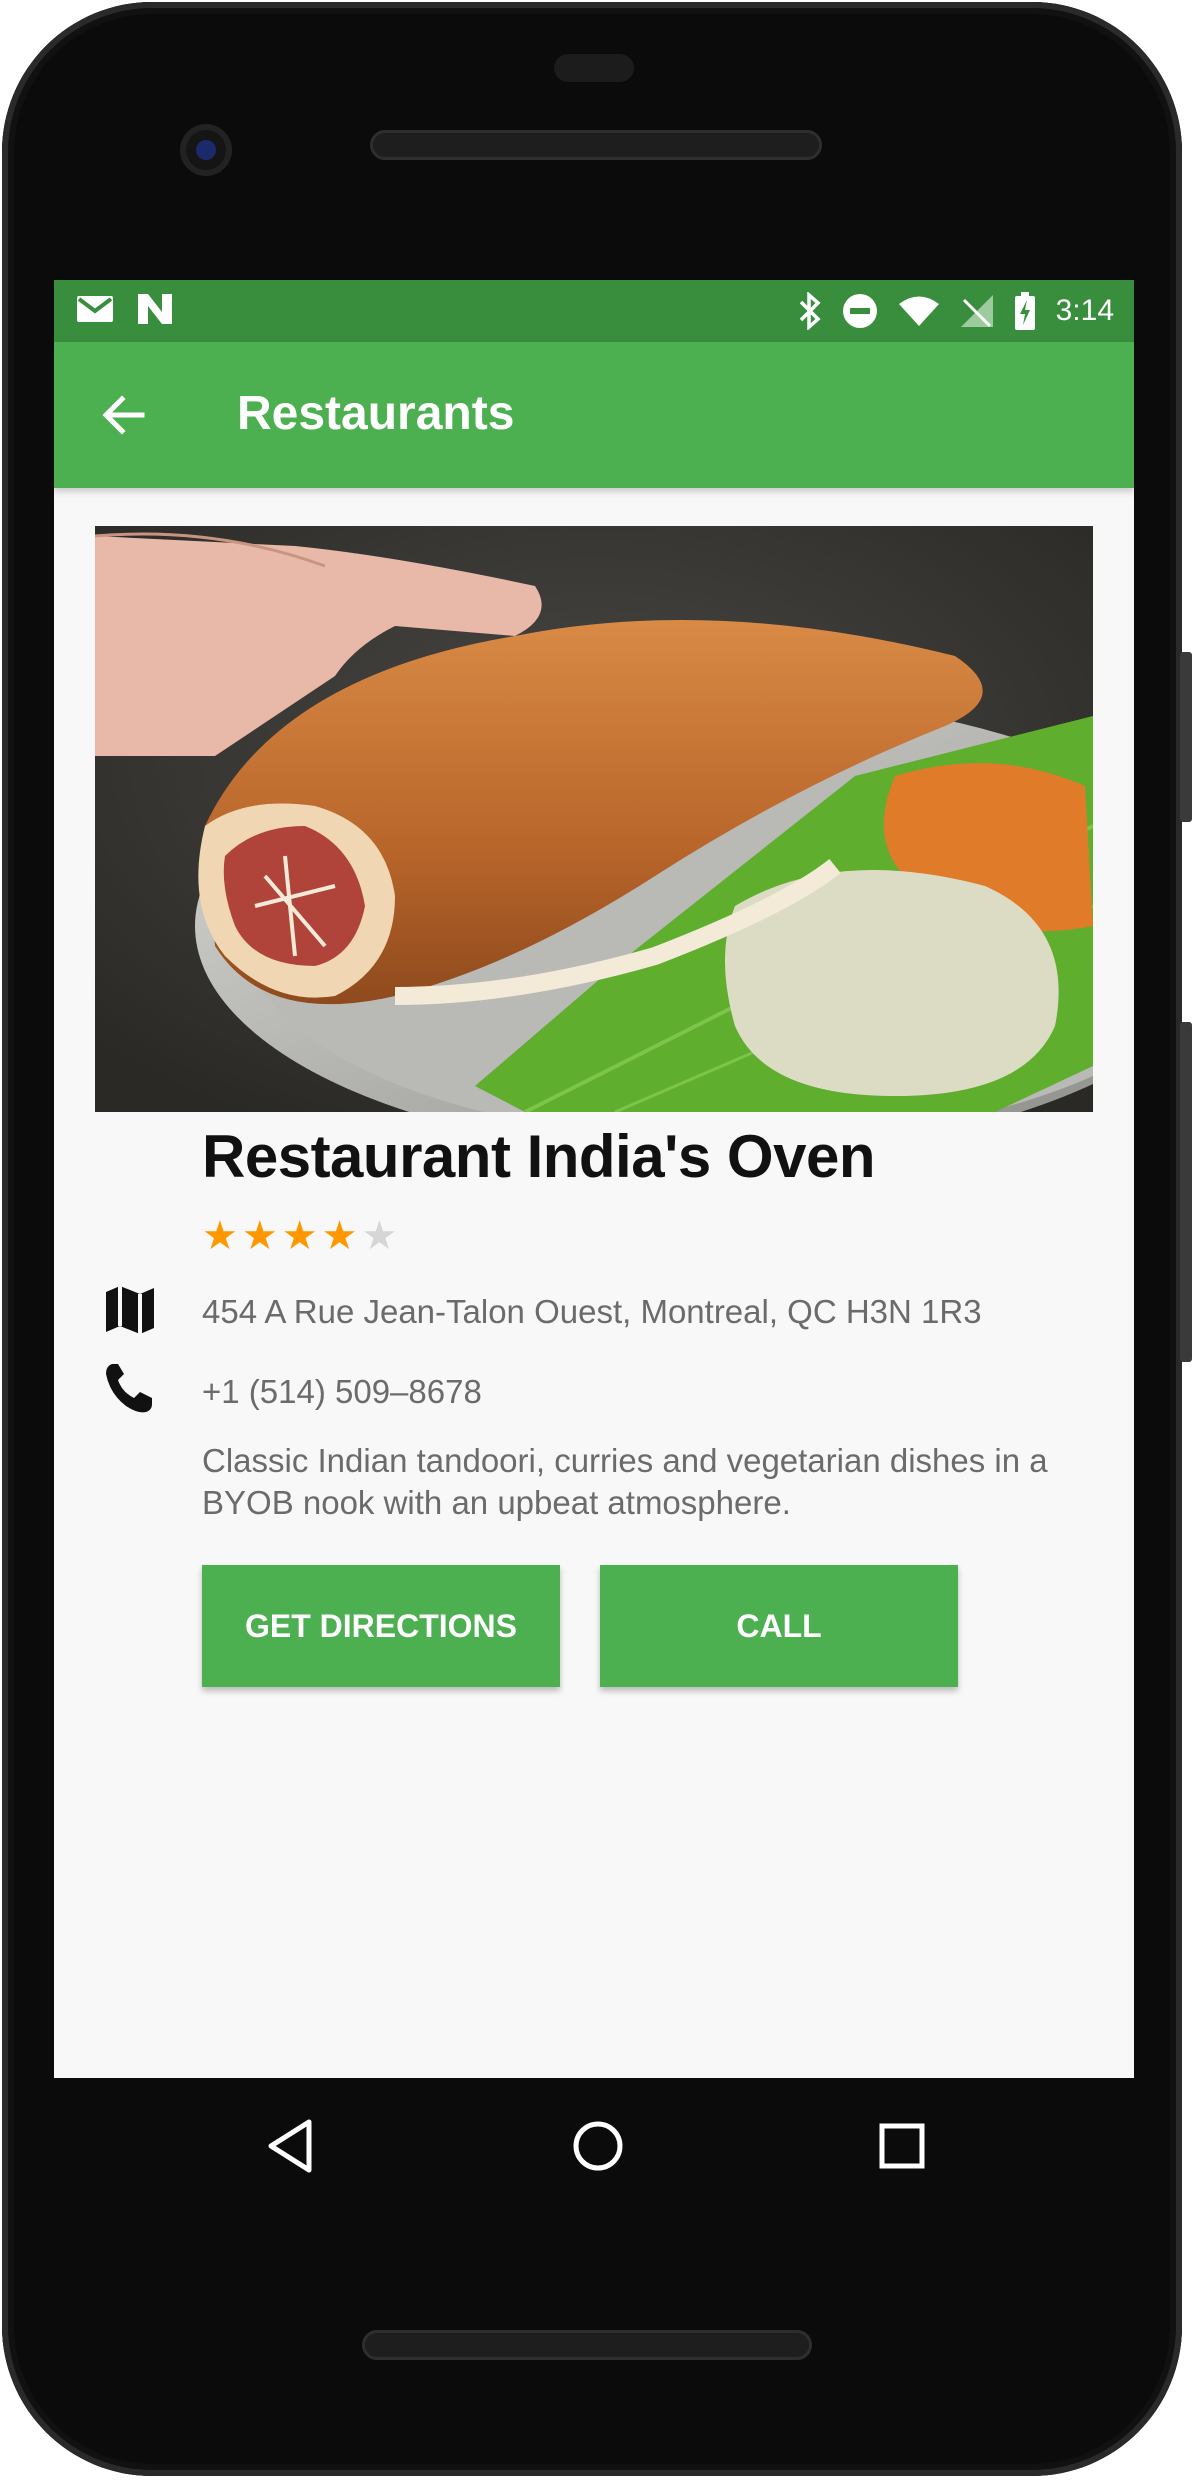 The image size is (1194, 2480). Describe the element at coordinates (376, 413) in the screenshot. I see `app-bar-title: Restaurants` at that location.